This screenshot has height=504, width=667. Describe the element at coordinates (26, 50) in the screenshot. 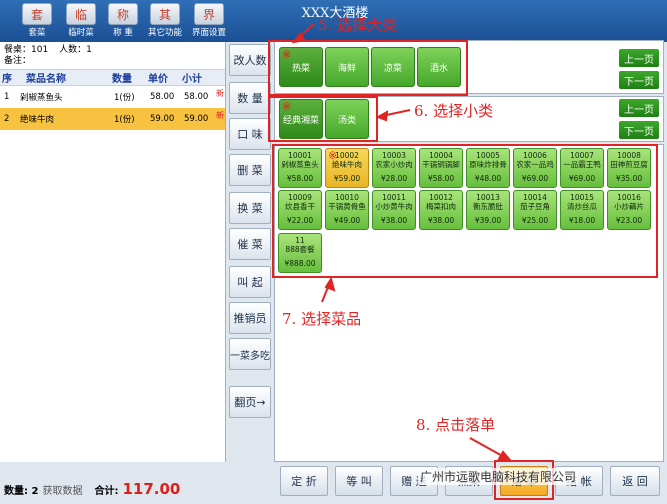

I see `table-number: 餐桌：101` at that location.